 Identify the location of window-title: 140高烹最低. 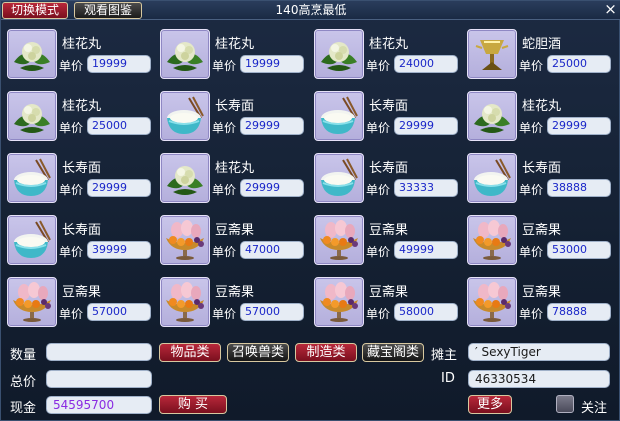
(311, 10).